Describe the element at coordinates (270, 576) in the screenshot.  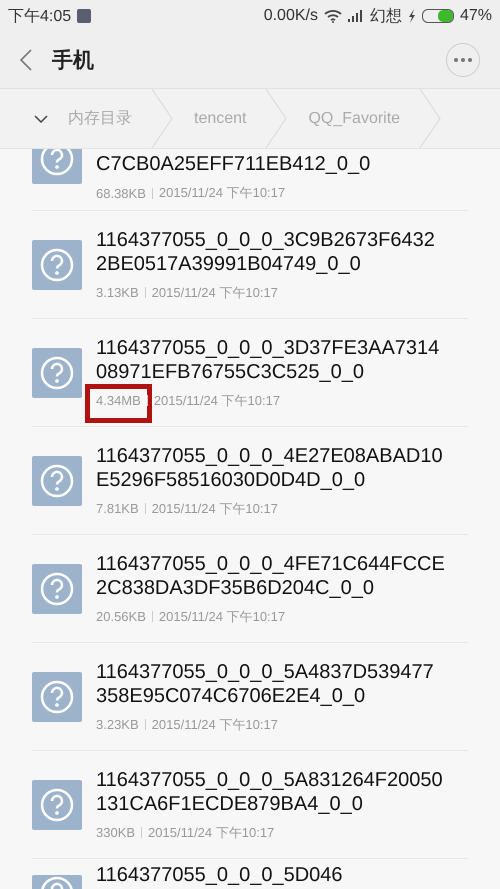
I see `file-name: 1164377055_0_0_0_4FE71C644FCCE 2C838DA3DF35B6D204C_0_0` at that location.